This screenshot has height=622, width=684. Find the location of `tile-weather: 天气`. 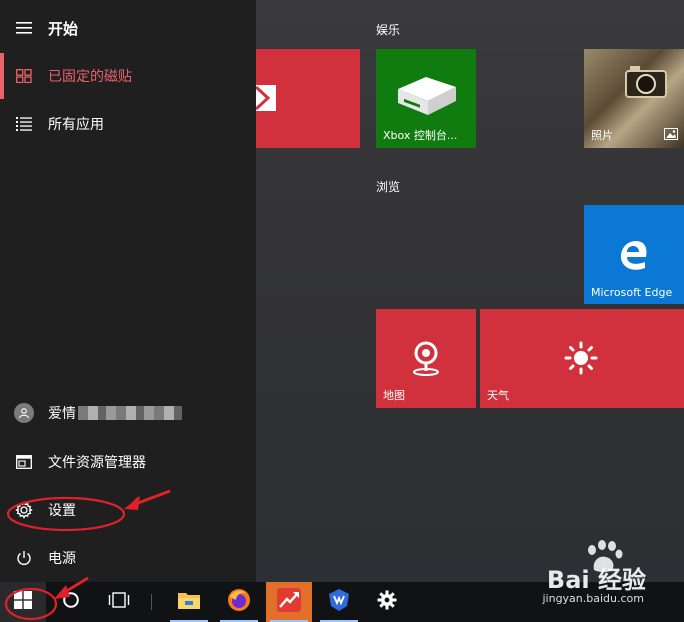

tile-weather: 天气 is located at coordinates (582, 358).